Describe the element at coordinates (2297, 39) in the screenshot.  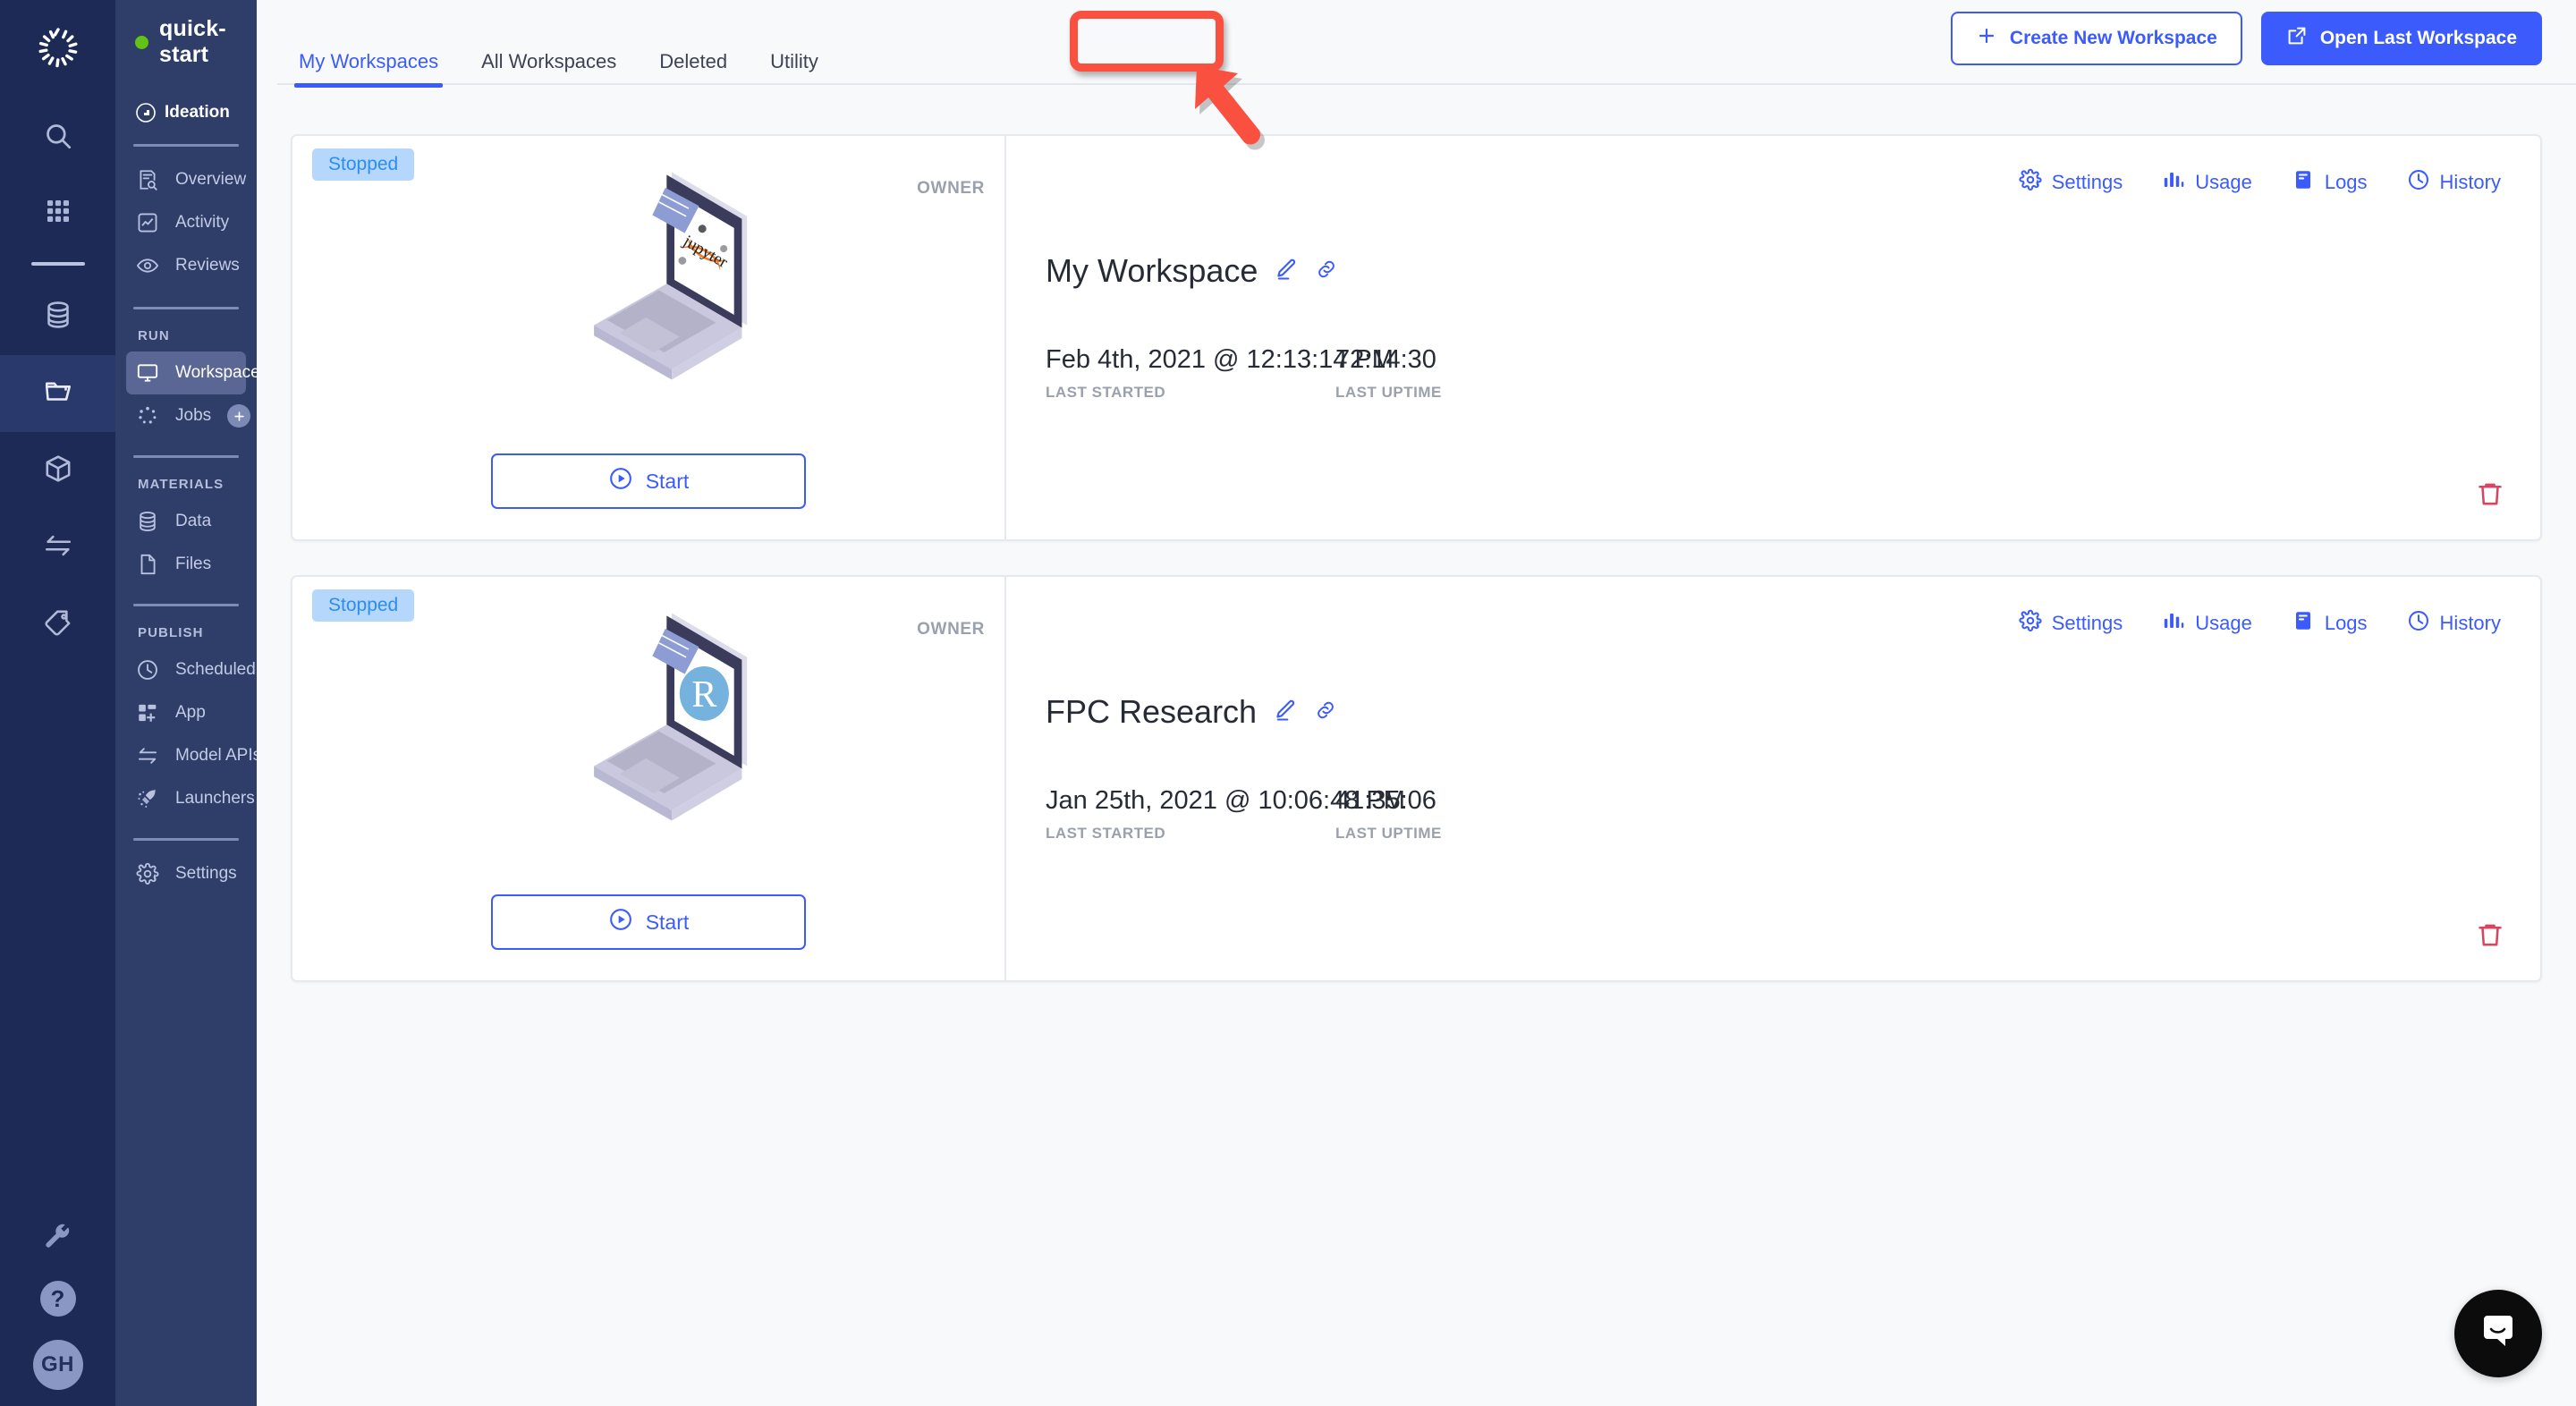
I see `external-link-icon` at that location.